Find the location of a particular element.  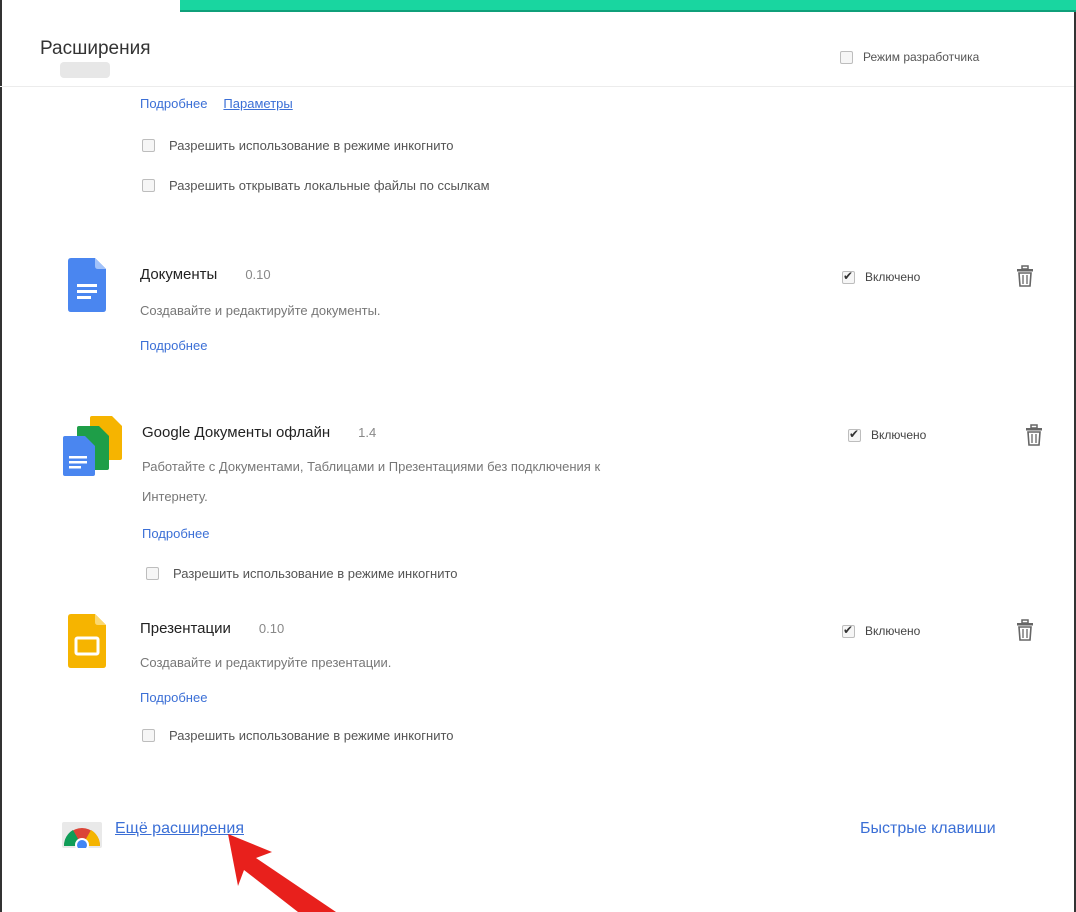

slides-icon is located at coordinates (87, 641).